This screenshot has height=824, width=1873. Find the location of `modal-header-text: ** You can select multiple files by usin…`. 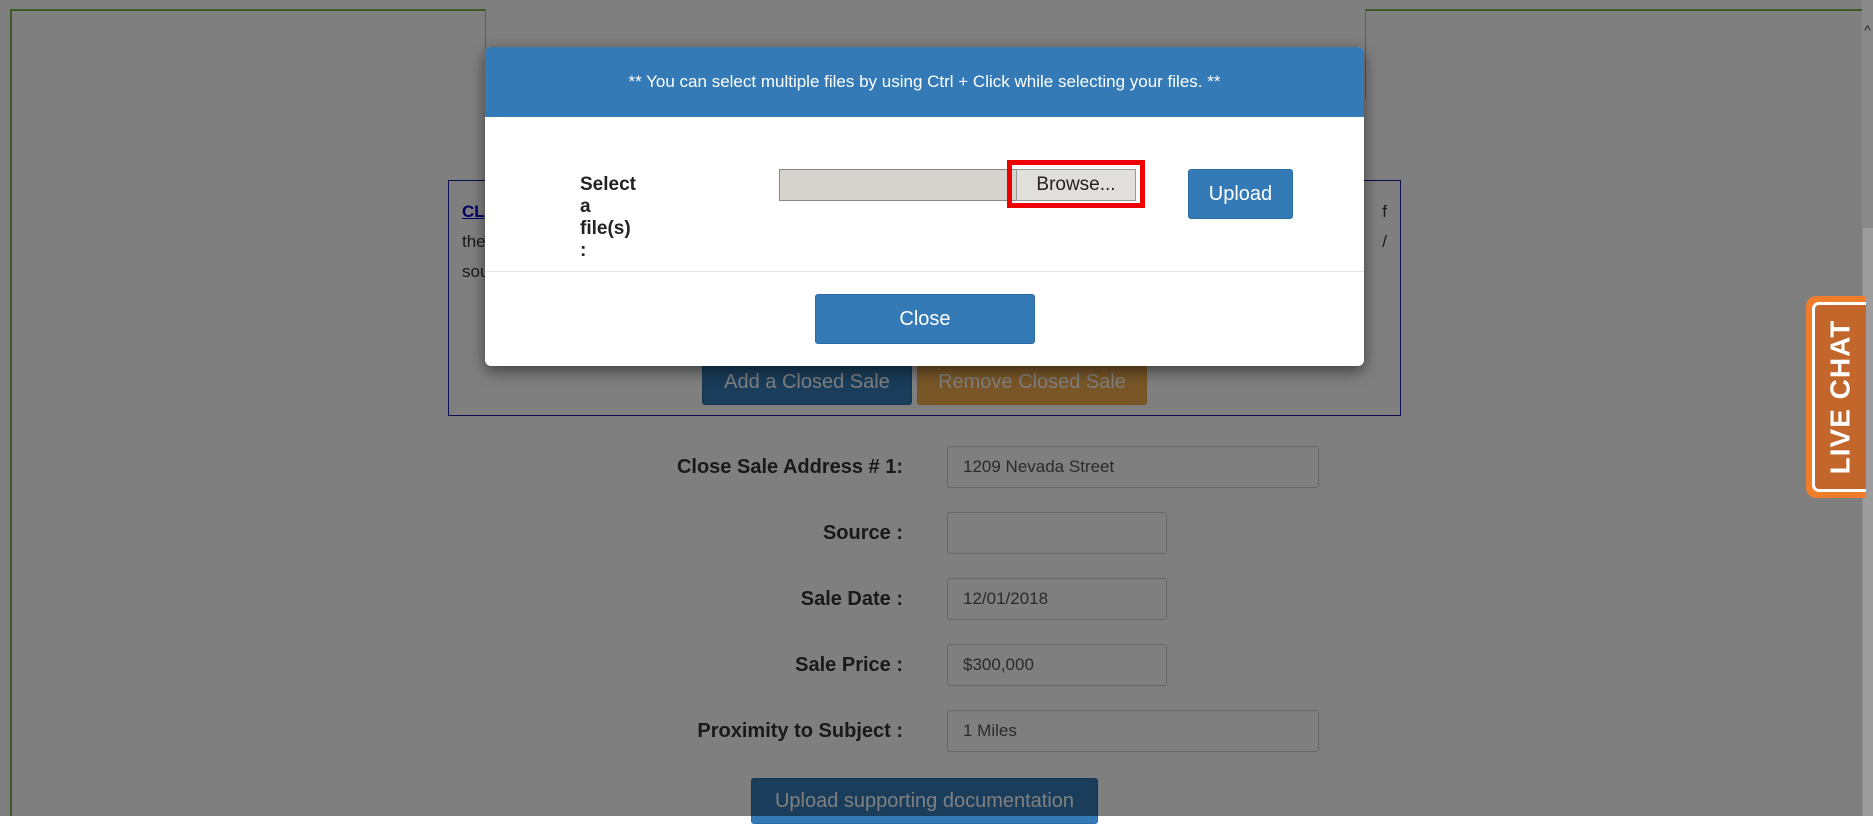

modal-header-text: ** You can select multiple files by usin… is located at coordinates (924, 81).